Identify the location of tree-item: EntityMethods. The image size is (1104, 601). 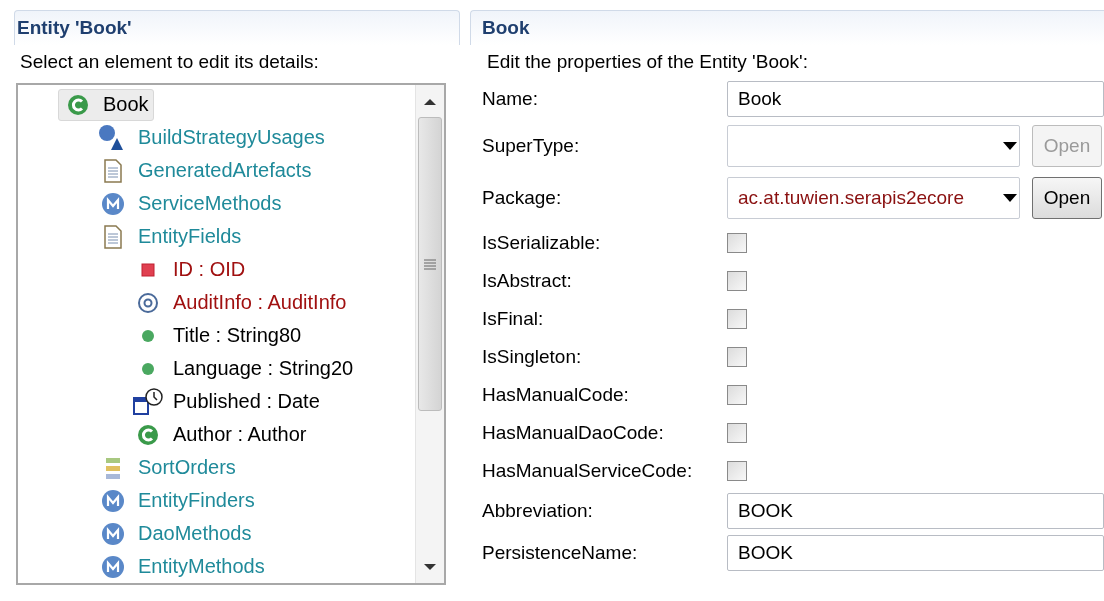
(181, 566).